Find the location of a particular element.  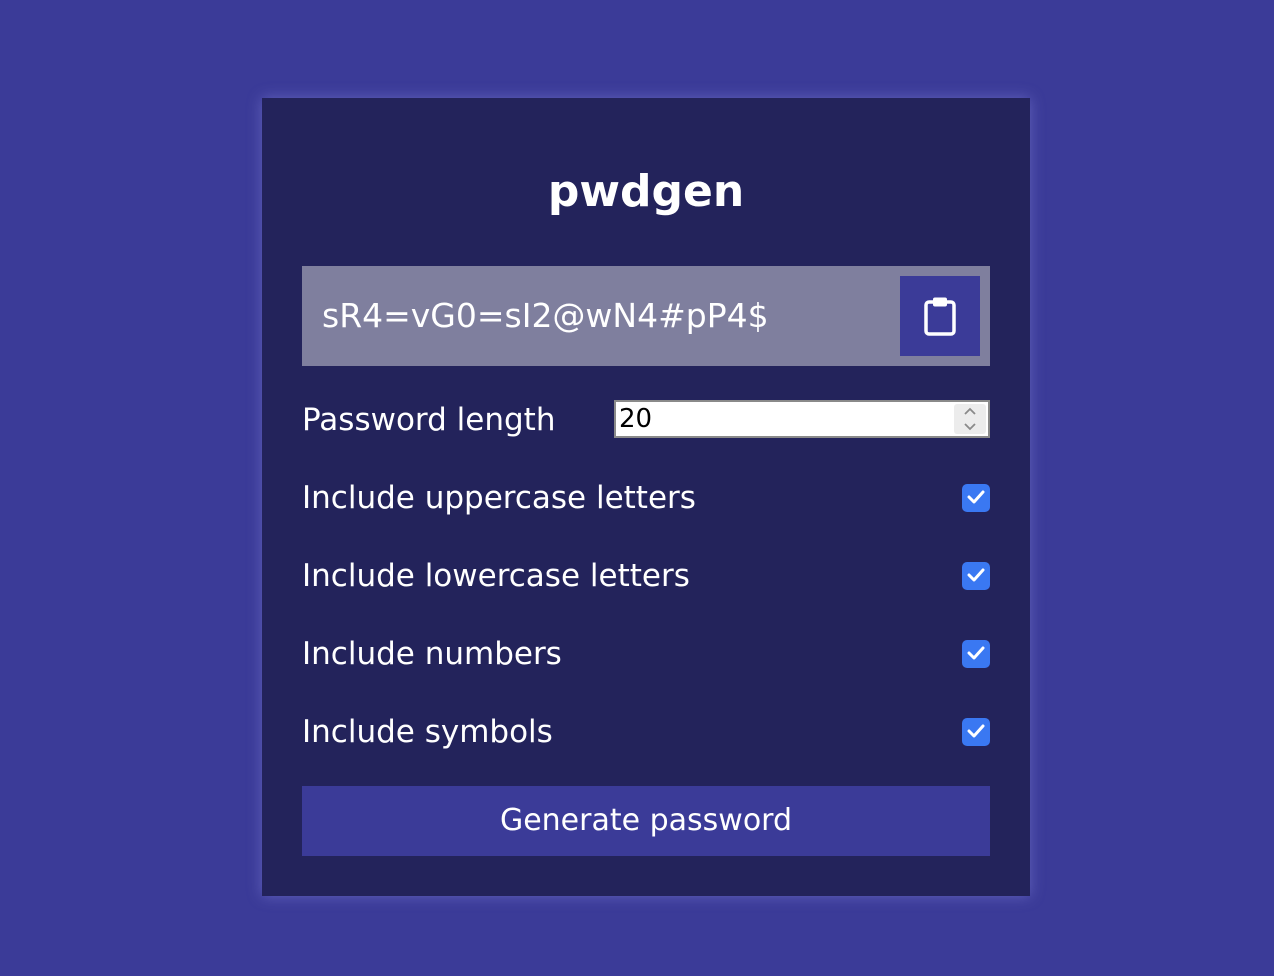

password-length-input: 20 is located at coordinates (802, 419).